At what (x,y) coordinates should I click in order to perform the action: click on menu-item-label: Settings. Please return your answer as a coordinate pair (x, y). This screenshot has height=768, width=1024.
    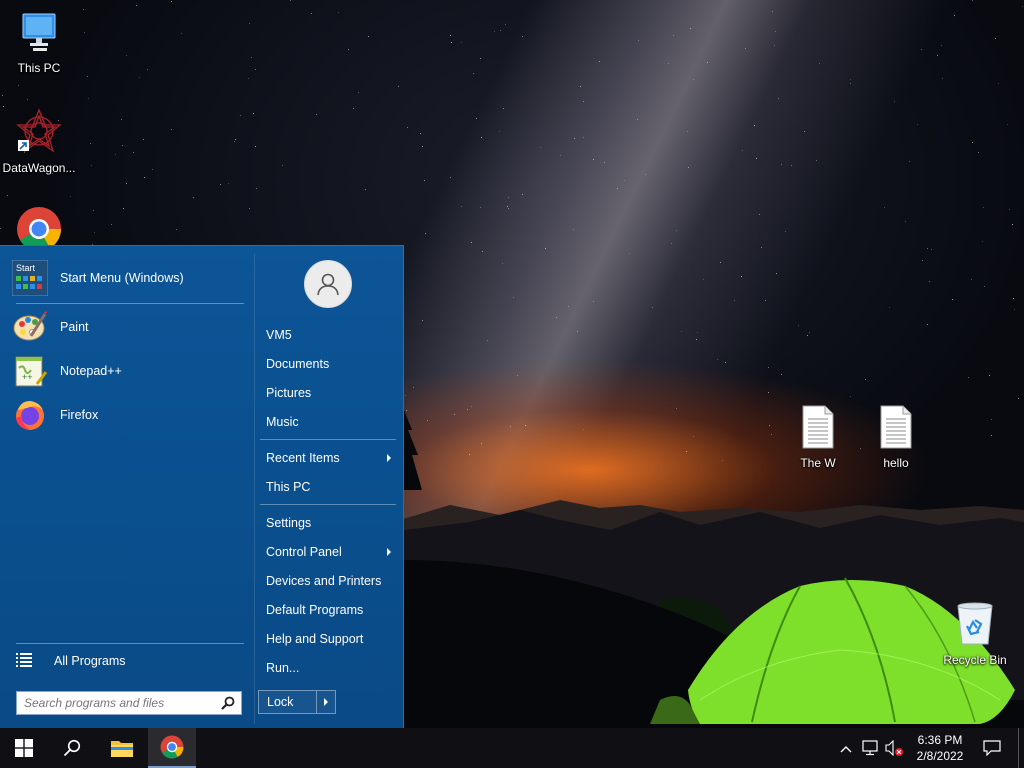
    Looking at the image, I should click on (289, 523).